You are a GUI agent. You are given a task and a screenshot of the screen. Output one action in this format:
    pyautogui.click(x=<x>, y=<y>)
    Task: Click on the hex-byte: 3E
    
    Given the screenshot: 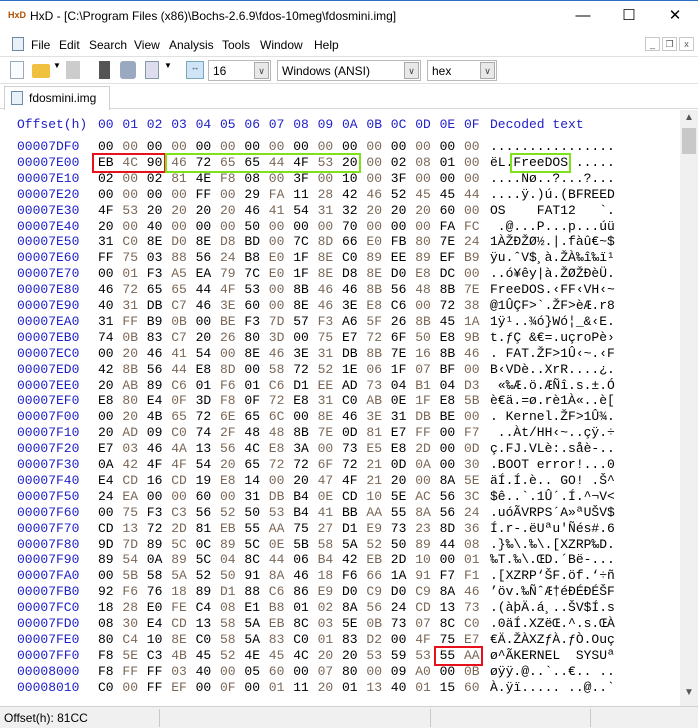 What is the action you would take?
    pyautogui.click(x=230, y=305)
    